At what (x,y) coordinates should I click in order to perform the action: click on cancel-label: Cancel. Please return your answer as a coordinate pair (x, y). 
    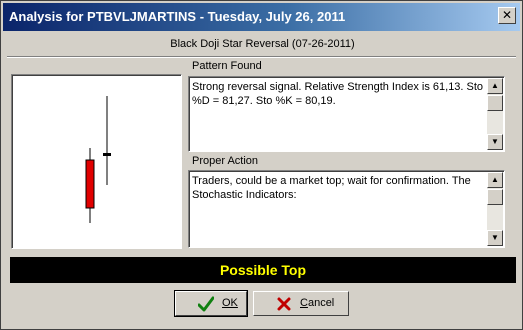
    Looking at the image, I should click on (317, 303).